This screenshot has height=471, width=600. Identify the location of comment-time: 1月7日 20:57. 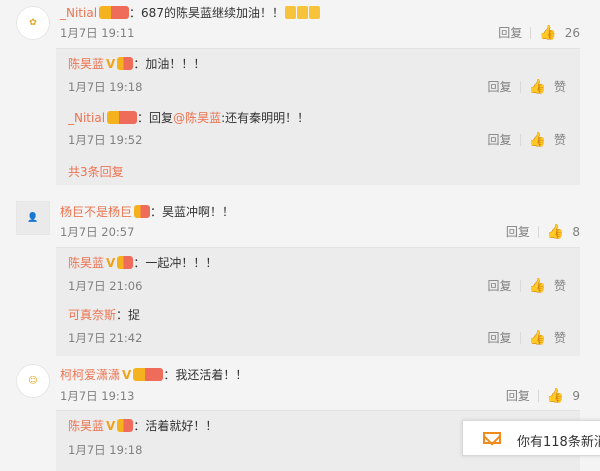
(97, 232).